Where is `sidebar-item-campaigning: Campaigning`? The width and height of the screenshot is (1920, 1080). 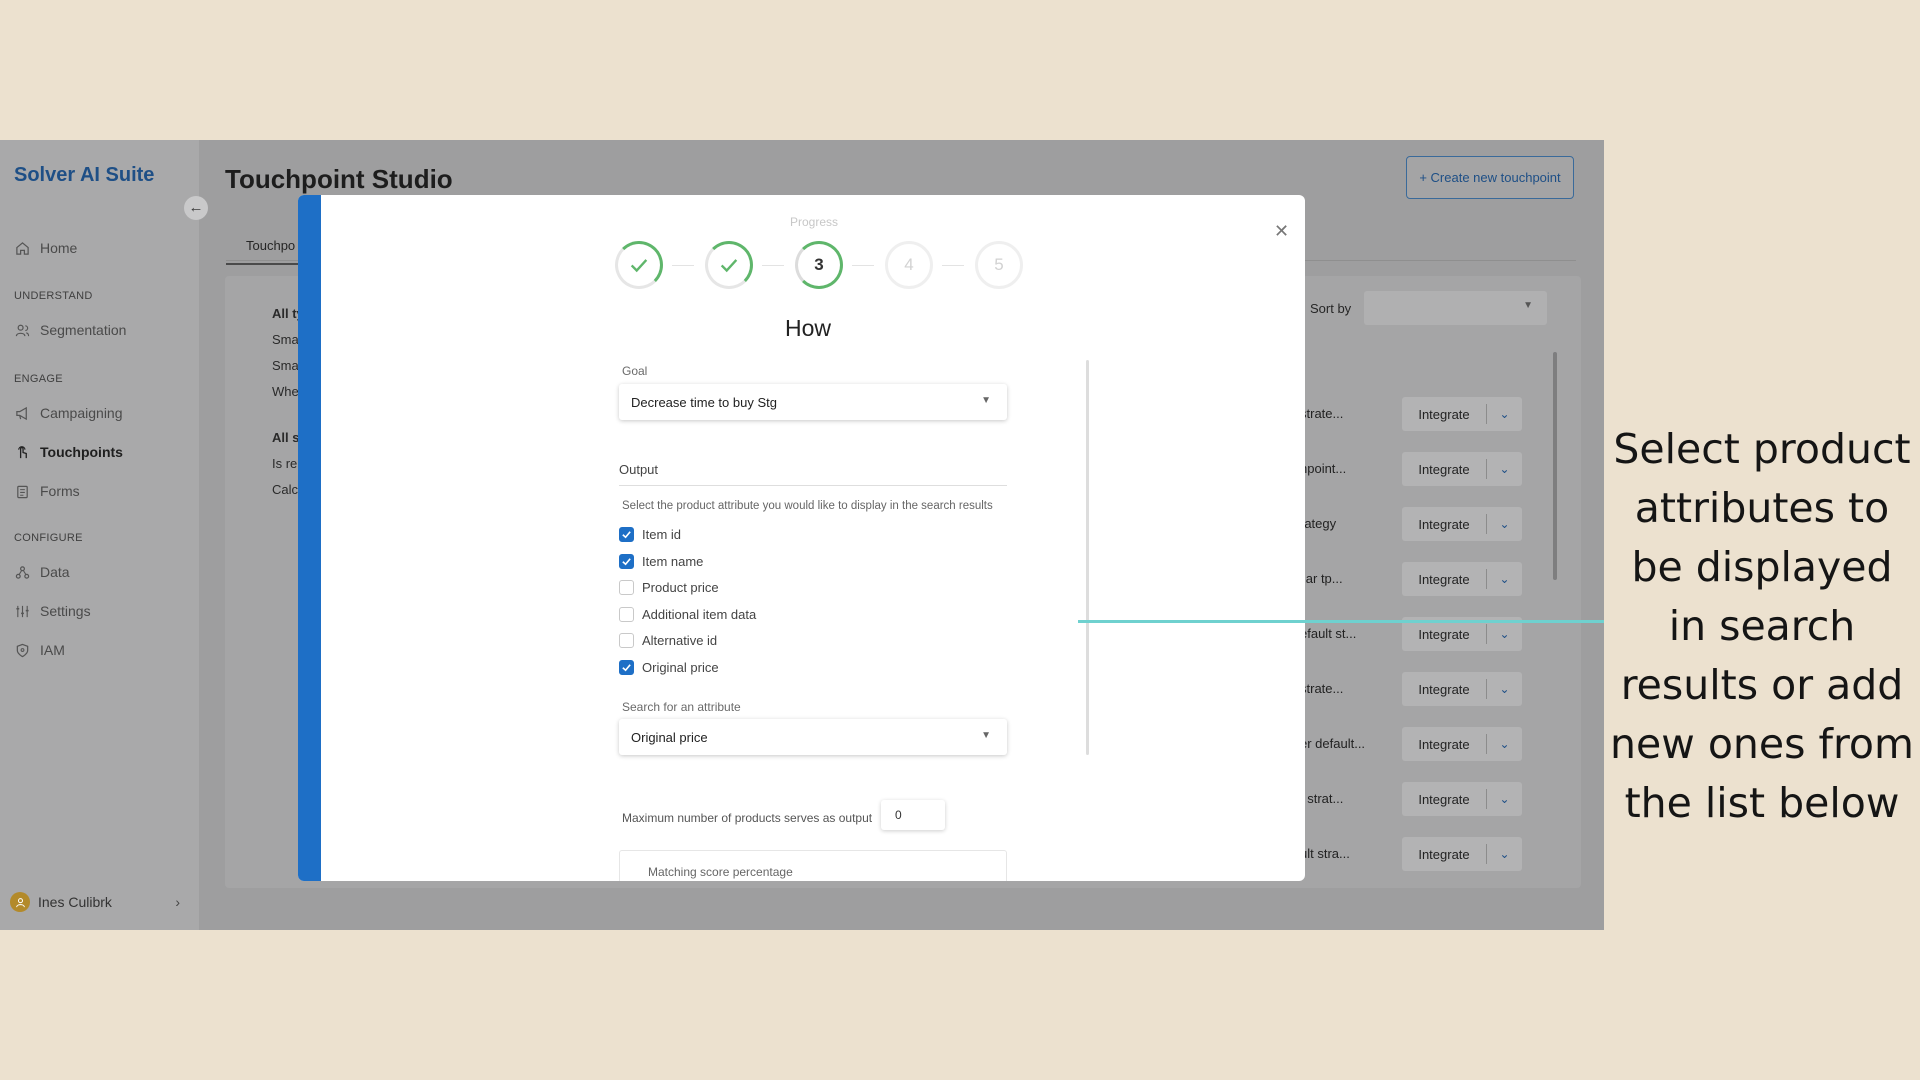
sidebar-item-campaigning: Campaigning is located at coordinates (68, 413).